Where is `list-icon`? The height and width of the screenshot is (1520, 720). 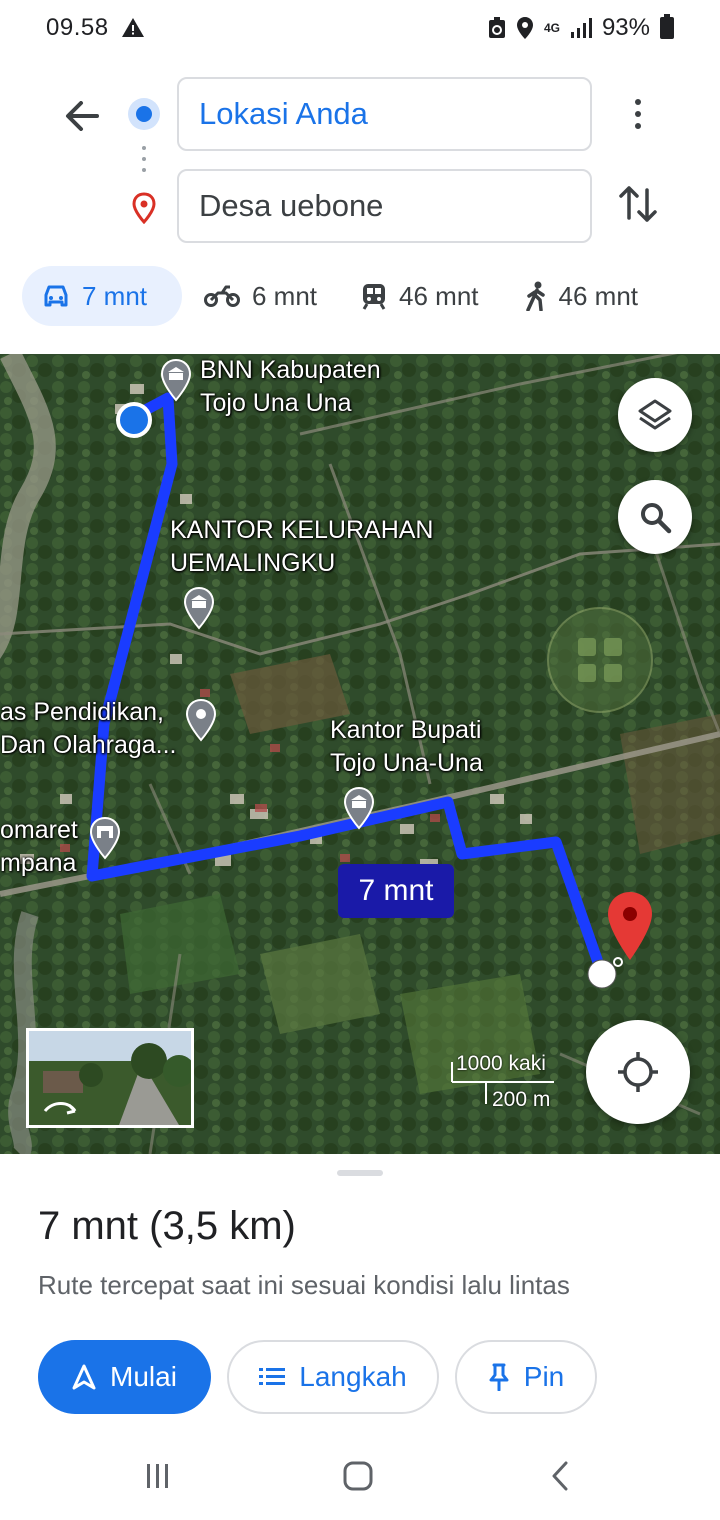 list-icon is located at coordinates (272, 1376).